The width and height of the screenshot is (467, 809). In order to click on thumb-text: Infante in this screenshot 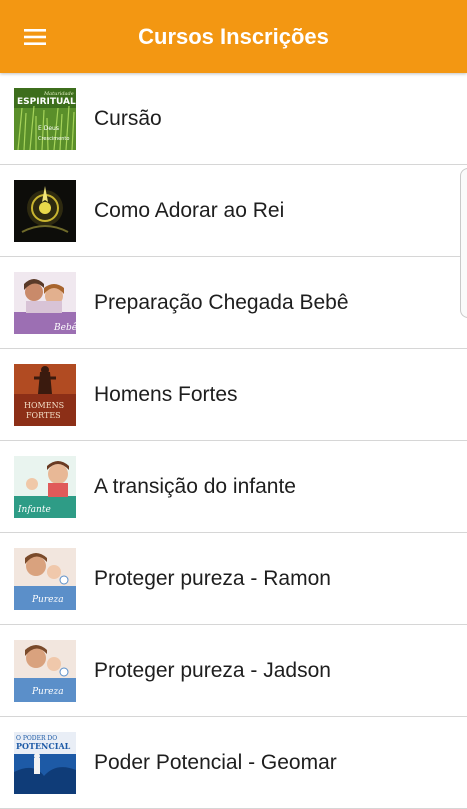, I will do `click(34, 510)`.